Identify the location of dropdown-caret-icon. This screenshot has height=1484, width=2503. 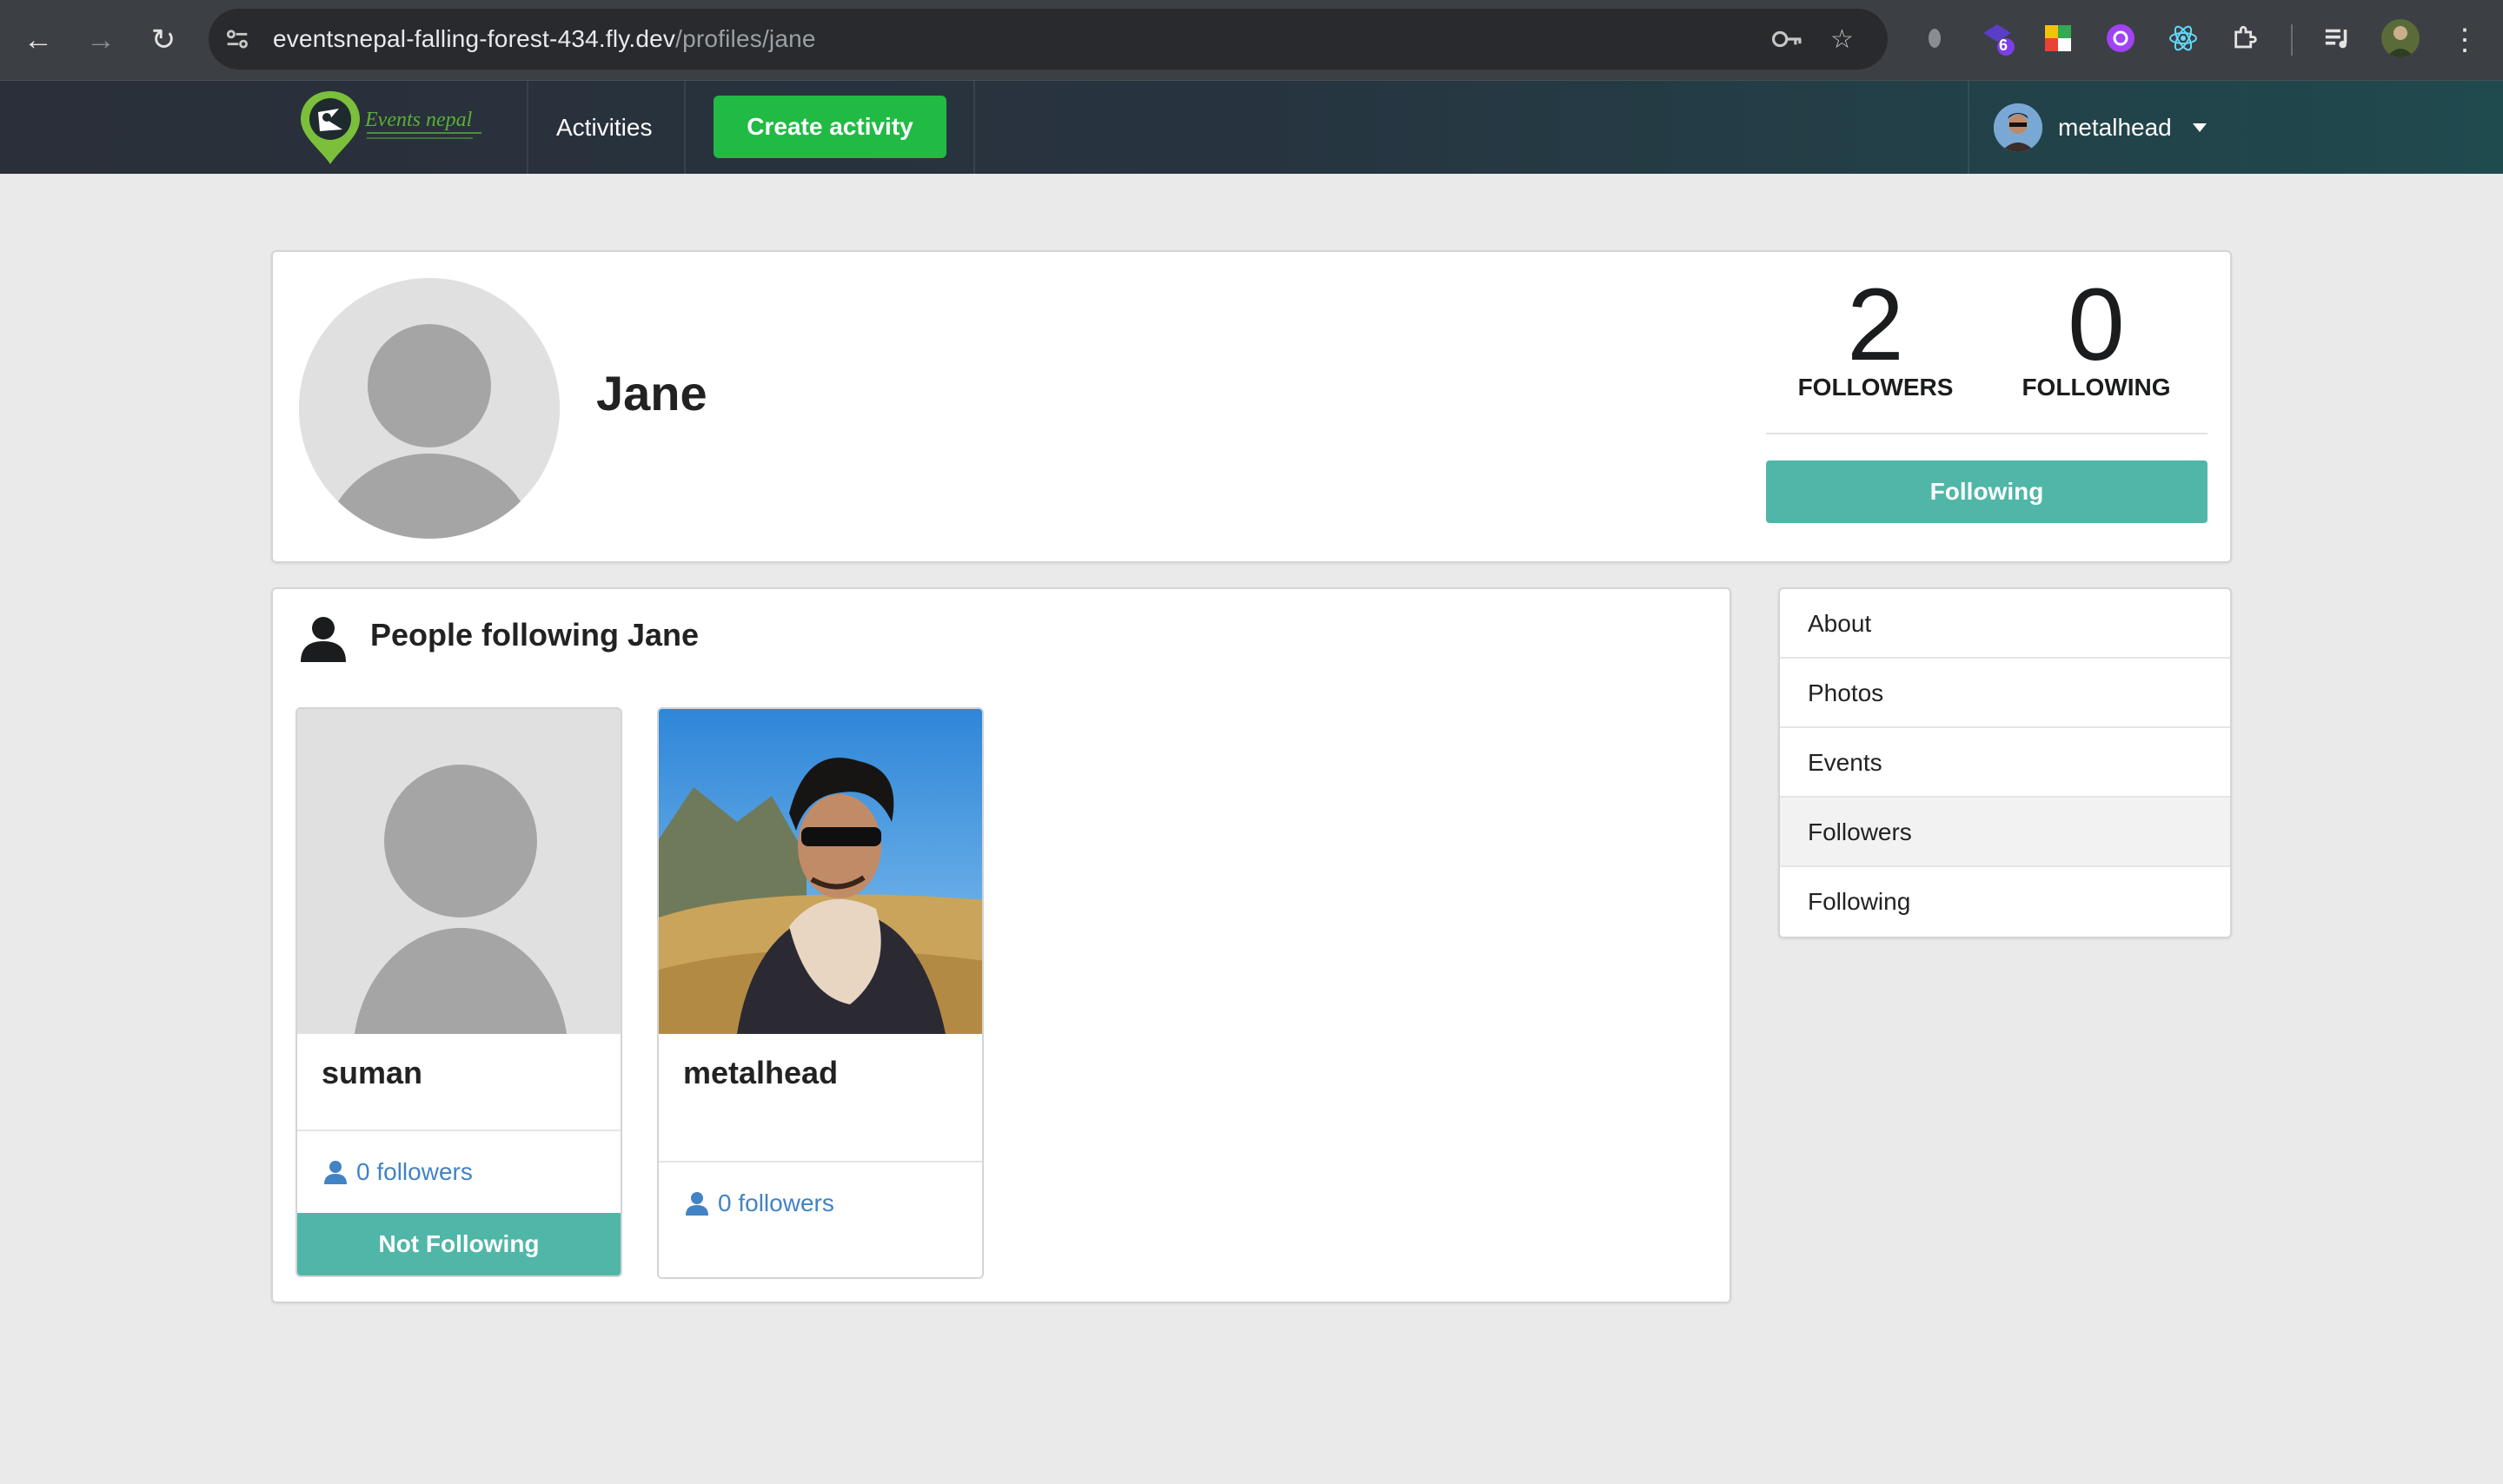
(2199, 127).